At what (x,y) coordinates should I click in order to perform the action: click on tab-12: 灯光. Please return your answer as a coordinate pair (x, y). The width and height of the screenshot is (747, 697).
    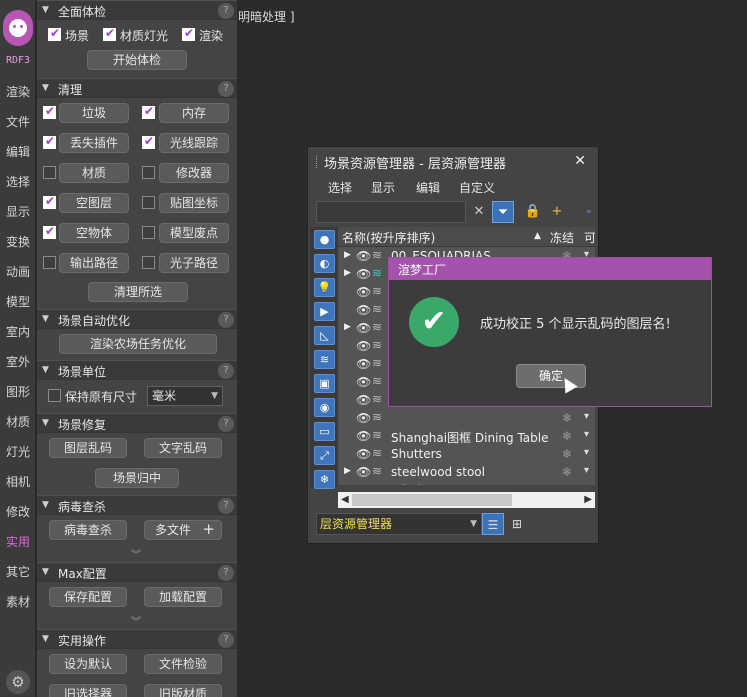
    Looking at the image, I should click on (18, 452).